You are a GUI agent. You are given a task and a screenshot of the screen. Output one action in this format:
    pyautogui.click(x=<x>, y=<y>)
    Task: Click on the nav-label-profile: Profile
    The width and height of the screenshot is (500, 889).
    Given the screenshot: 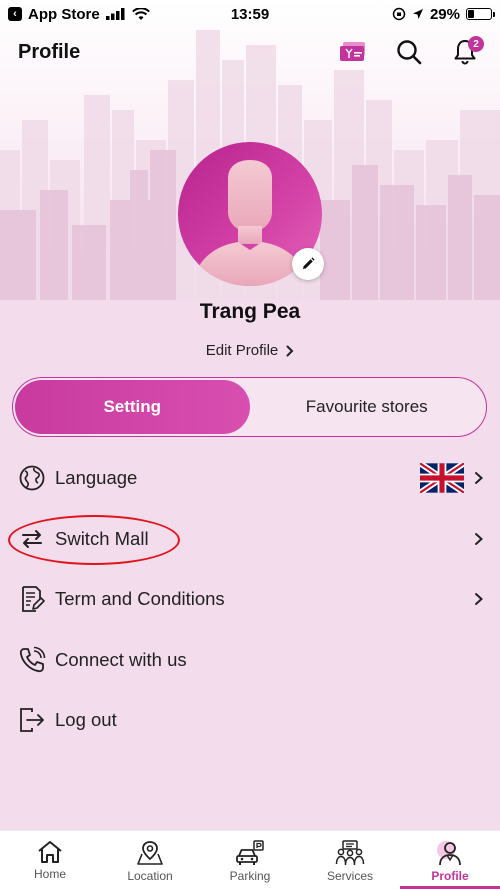 What is the action you would take?
    pyautogui.click(x=450, y=876)
    